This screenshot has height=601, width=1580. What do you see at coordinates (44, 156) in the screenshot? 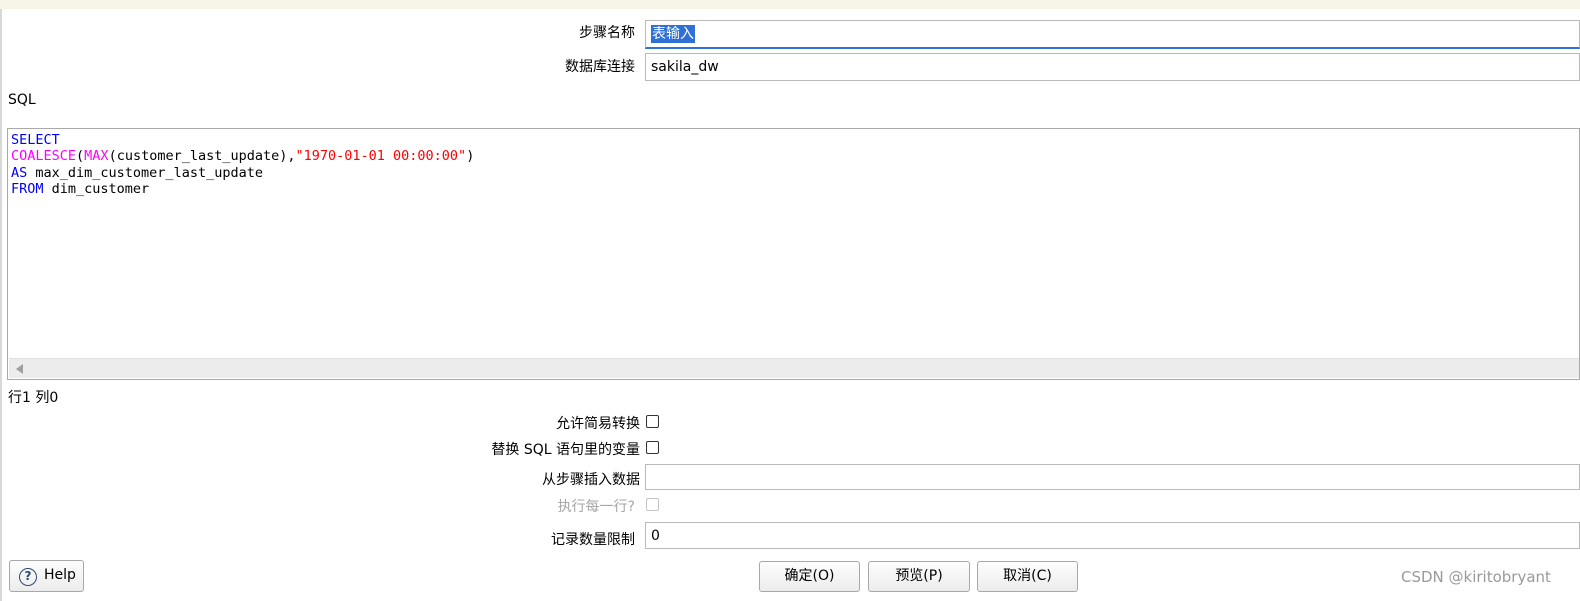
I see `sql-token: COALESCE` at bounding box center [44, 156].